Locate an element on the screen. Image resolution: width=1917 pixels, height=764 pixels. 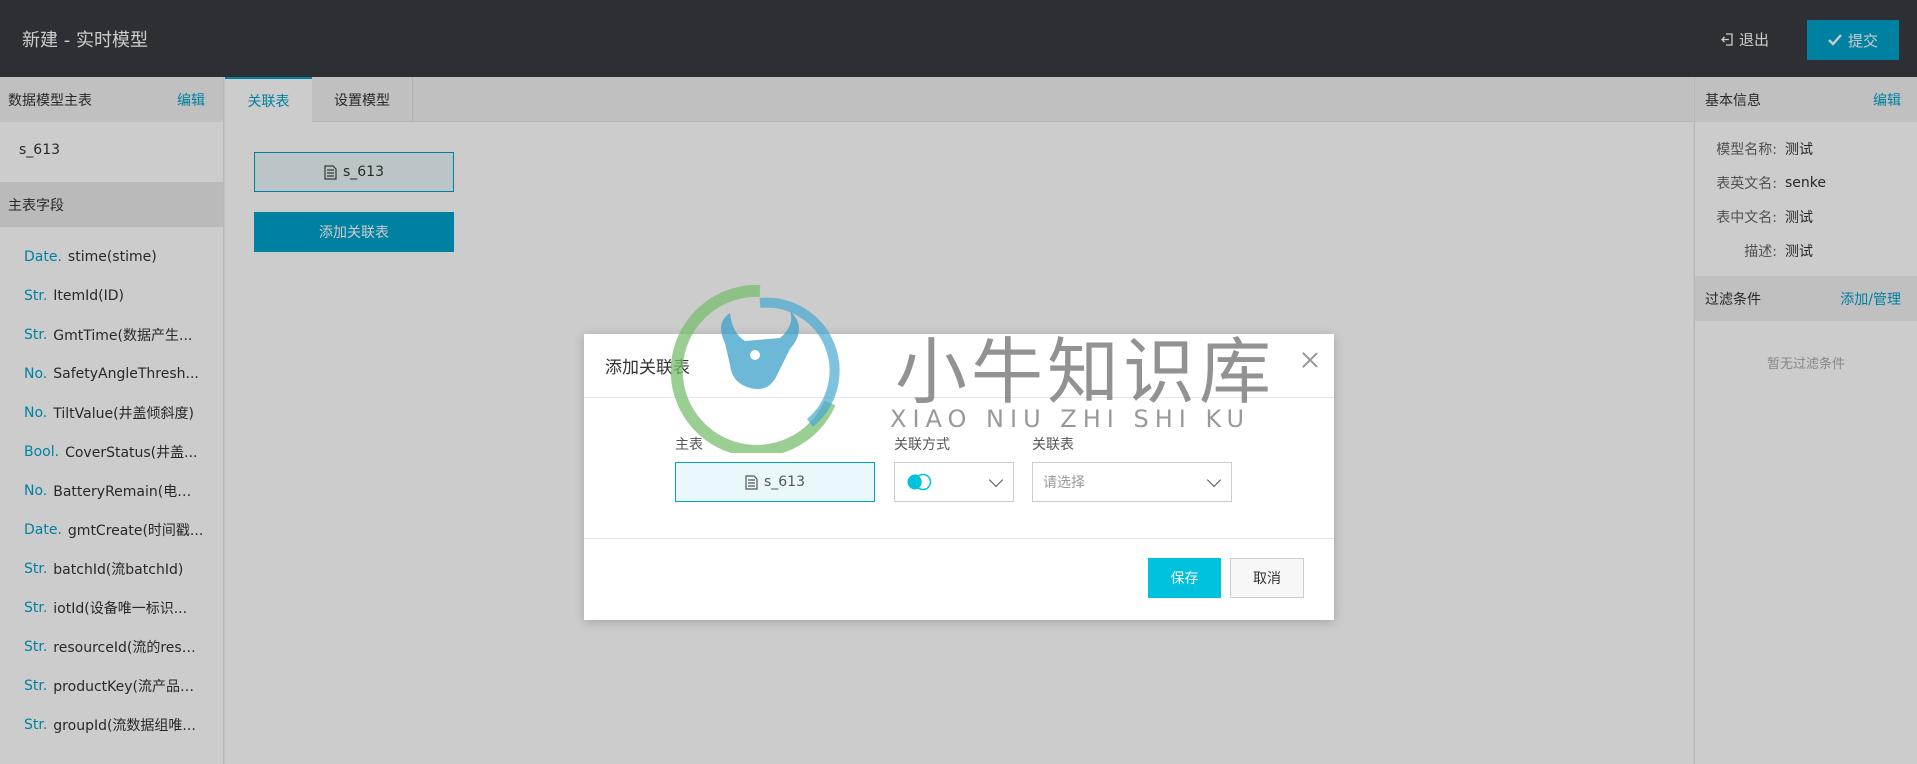
related-table-select: 请选择 is located at coordinates (1132, 482).